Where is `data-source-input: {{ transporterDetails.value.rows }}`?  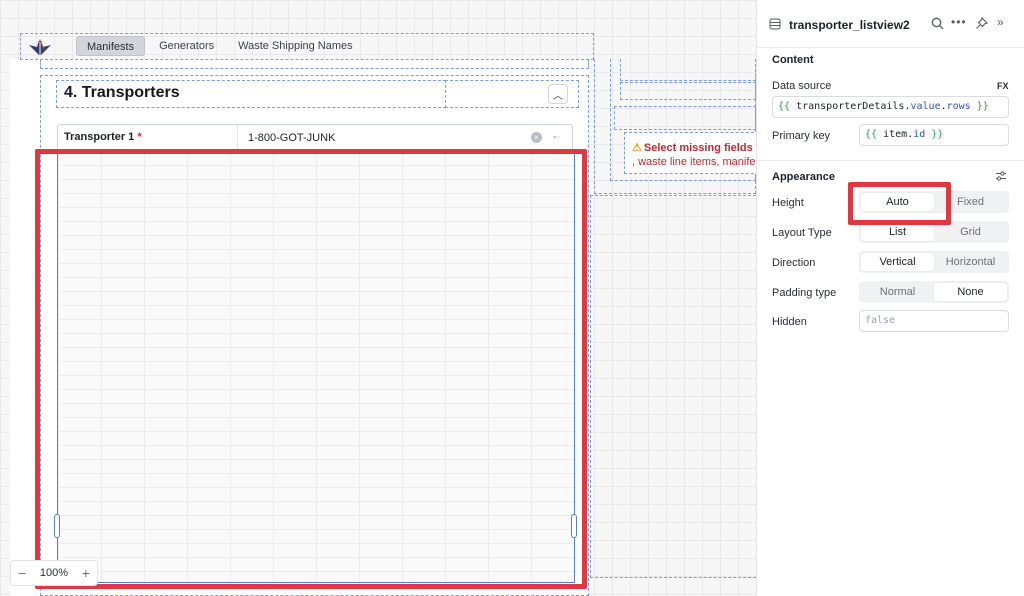 data-source-input: {{ transporterDetails.value.rows }} is located at coordinates (890, 107).